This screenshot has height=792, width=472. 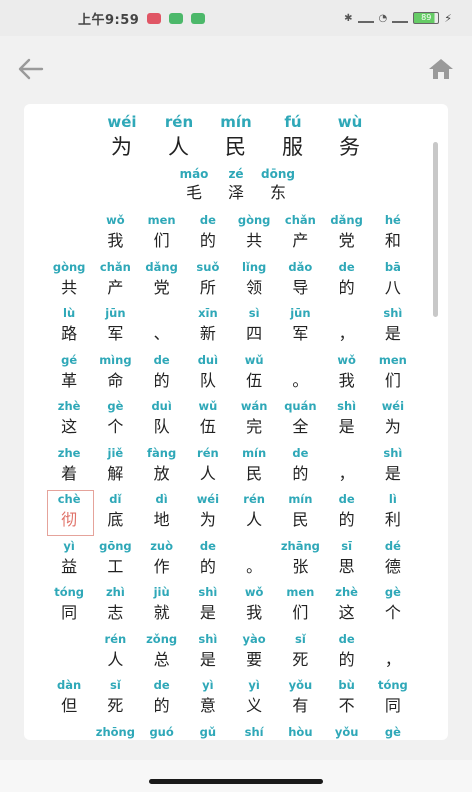 I want to click on char-cell: yǒu 有, so click(x=300, y=699).